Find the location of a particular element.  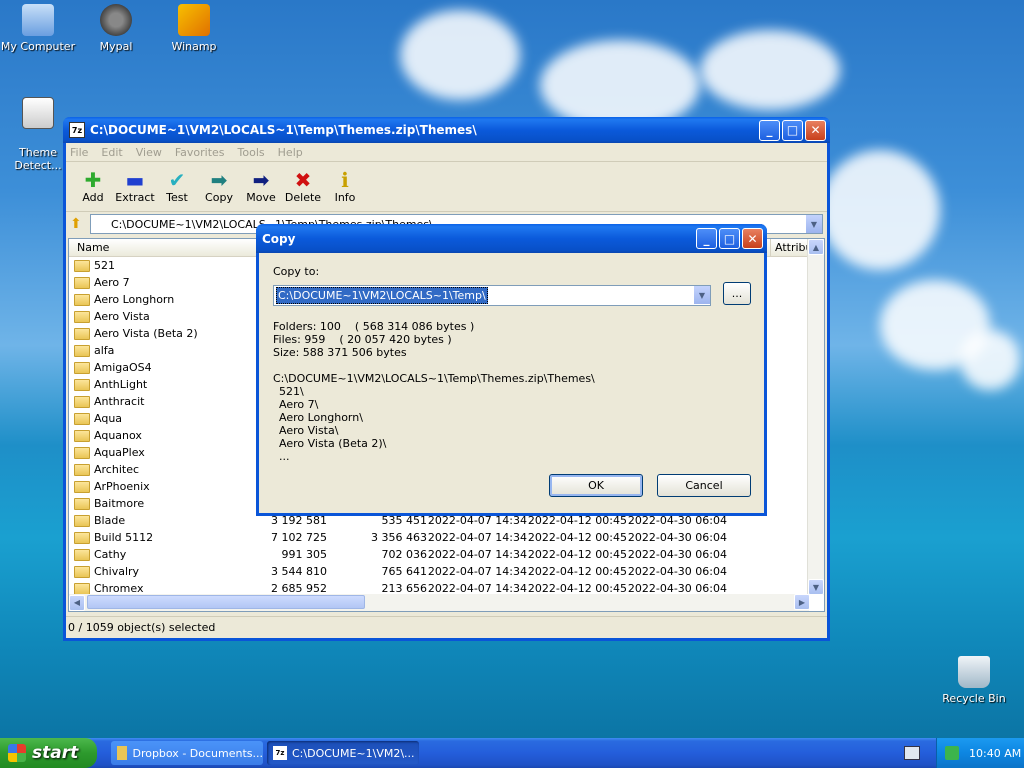

file-name-text: Cathy is located at coordinates (110, 554).